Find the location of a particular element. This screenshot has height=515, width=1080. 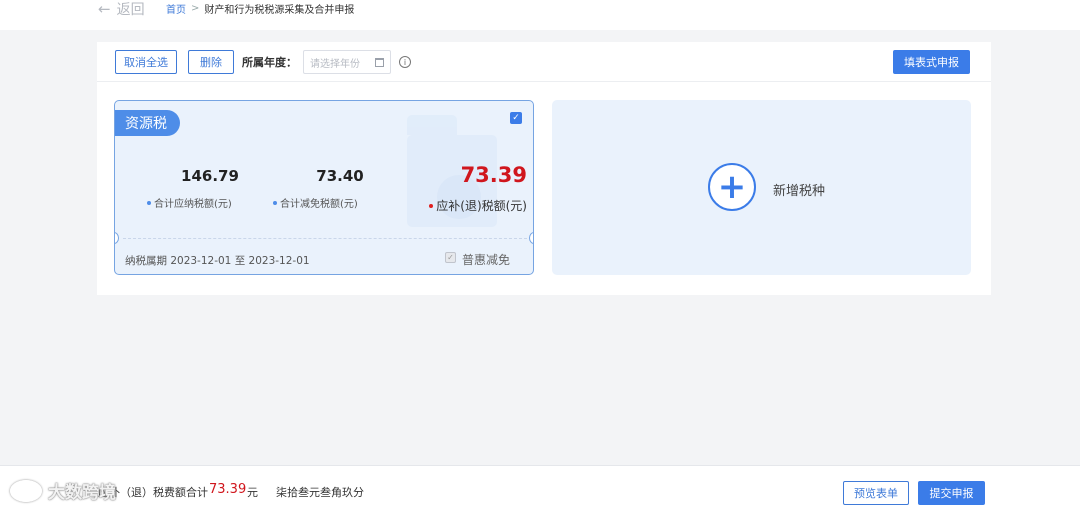

ticket-notch-right is located at coordinates (531, 238).